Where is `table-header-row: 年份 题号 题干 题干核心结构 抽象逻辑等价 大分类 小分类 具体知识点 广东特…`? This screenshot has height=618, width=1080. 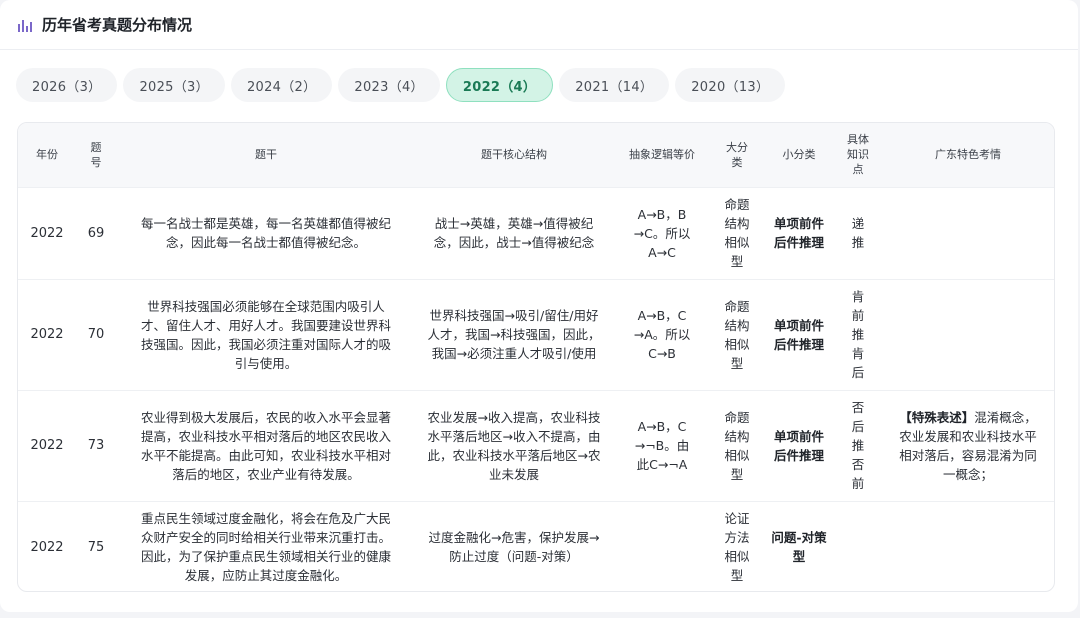
table-header-row: 年份 题号 题干 题干核心结构 抽象逻辑等价 大分类 小分类 具体知识点 广东特… is located at coordinates (536, 155).